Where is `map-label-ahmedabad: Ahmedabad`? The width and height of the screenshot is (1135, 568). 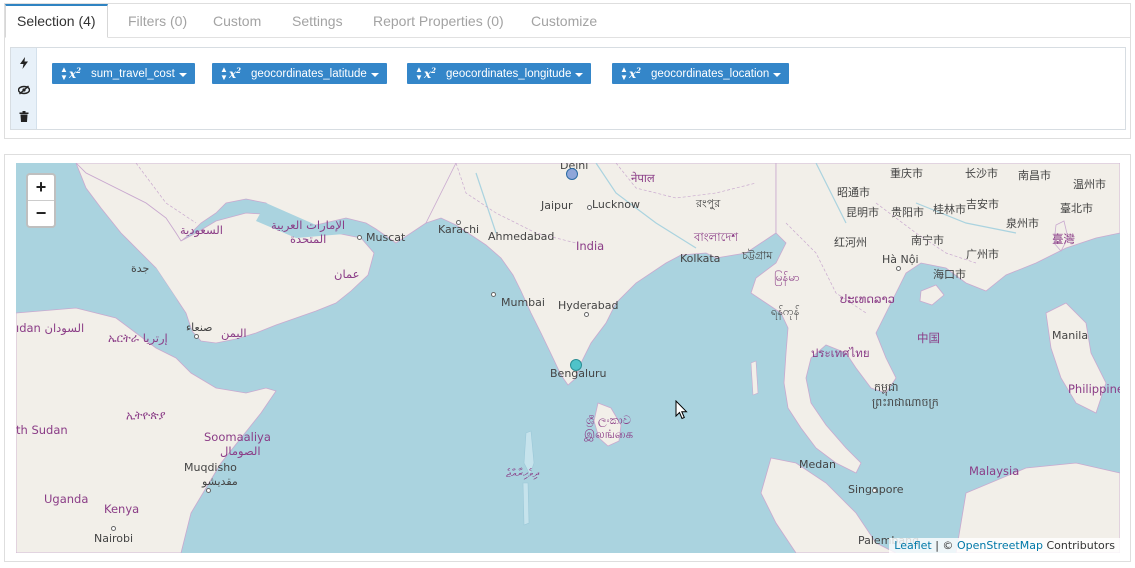
map-label-ahmedabad: Ahmedabad is located at coordinates (521, 236).